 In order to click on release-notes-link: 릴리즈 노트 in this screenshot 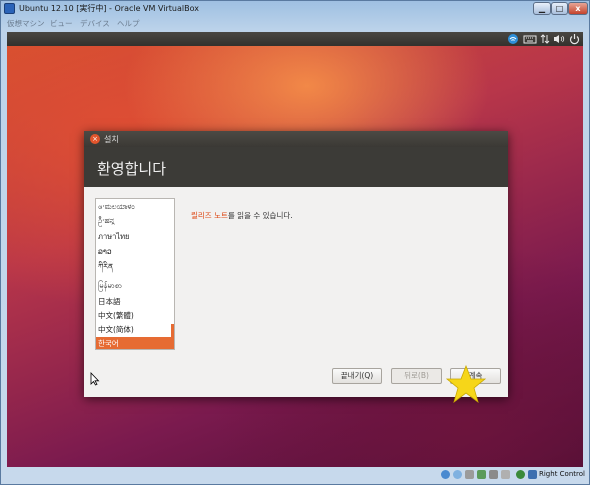, I will do `click(209, 215)`.